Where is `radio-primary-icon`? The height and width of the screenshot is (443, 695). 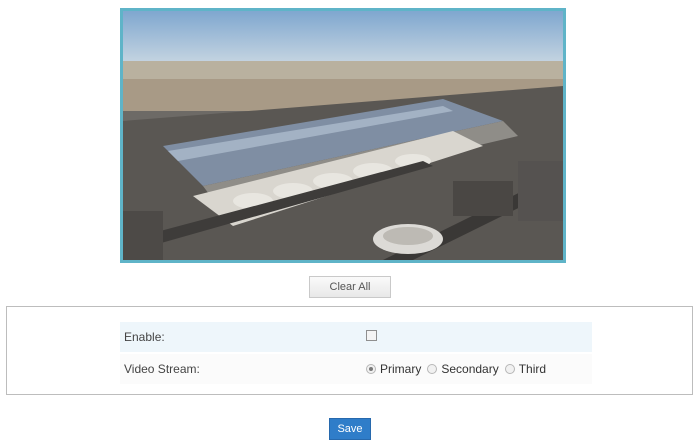
radio-primary-icon is located at coordinates (371, 369).